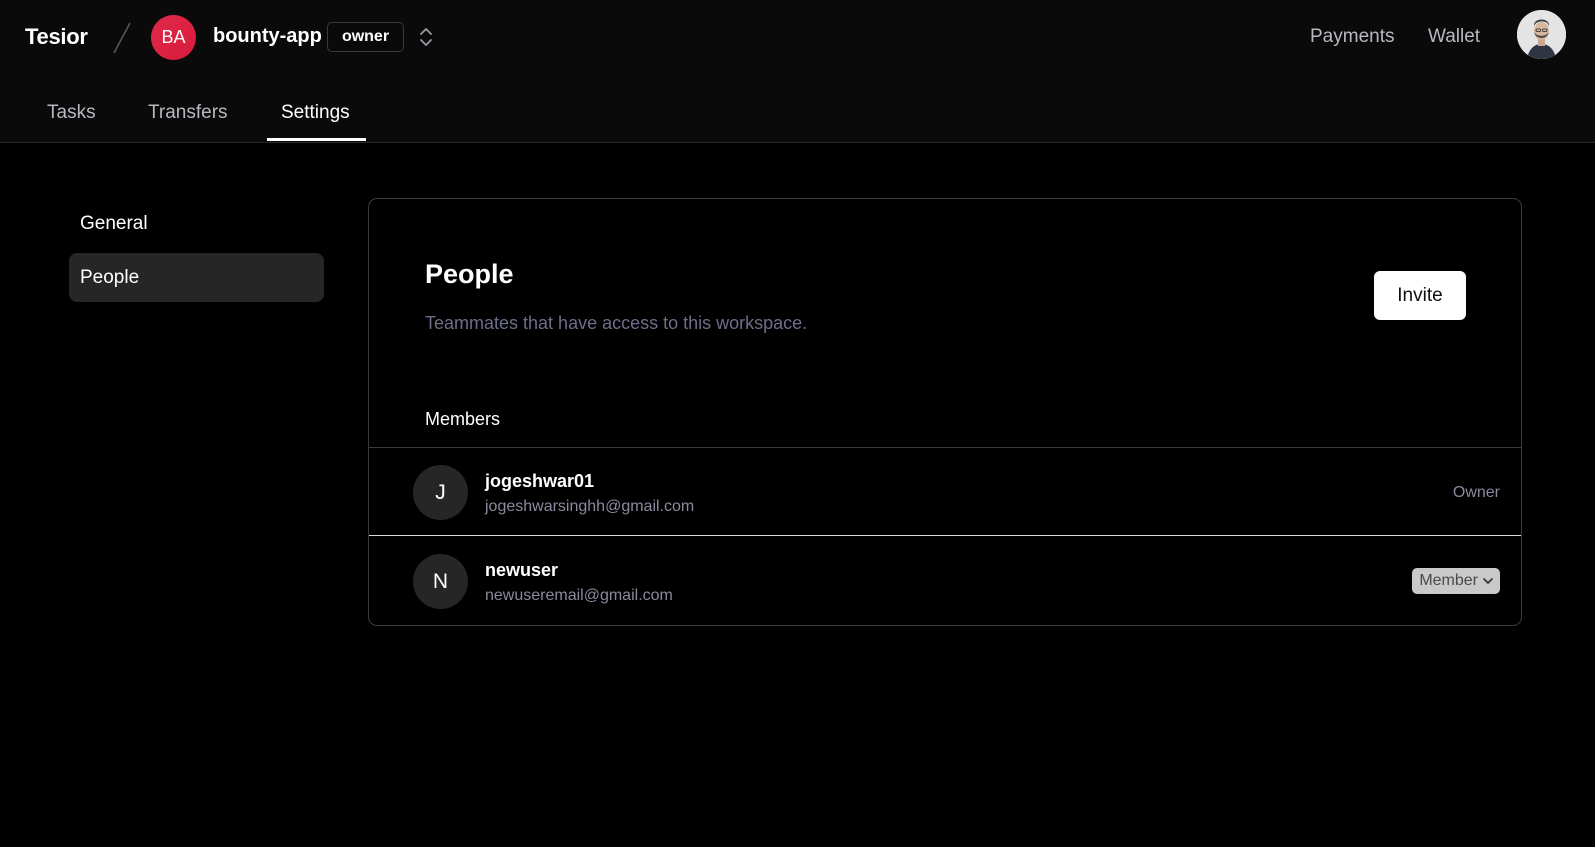  Describe the element at coordinates (196, 223) in the screenshot. I see `sidebar-item-general: General` at that location.